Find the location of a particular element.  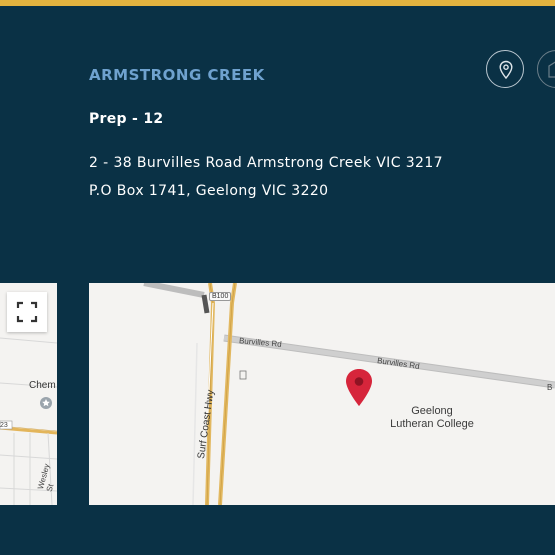

route-badge-23: 23 is located at coordinates (4, 425).